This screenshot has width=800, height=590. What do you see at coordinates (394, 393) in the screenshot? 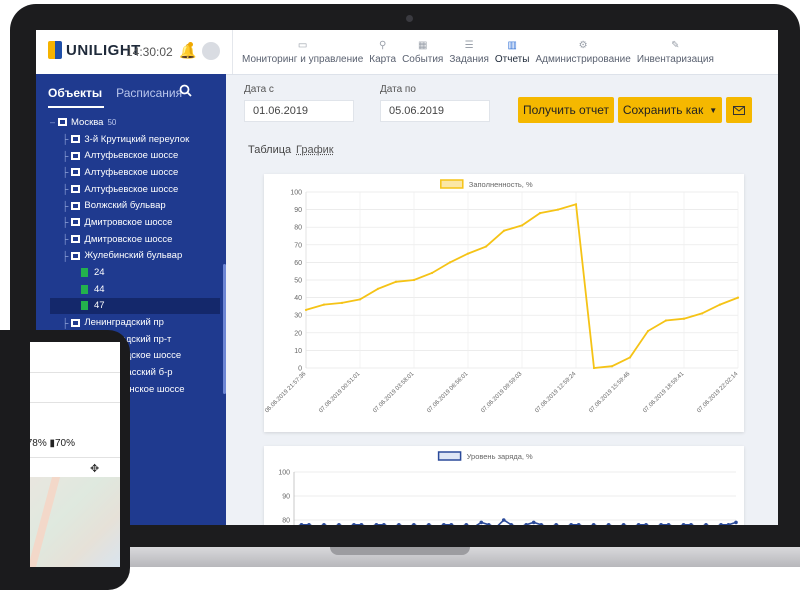
I see `x-tick-label: 07.06.2019 03:58:01` at bounding box center [394, 393].